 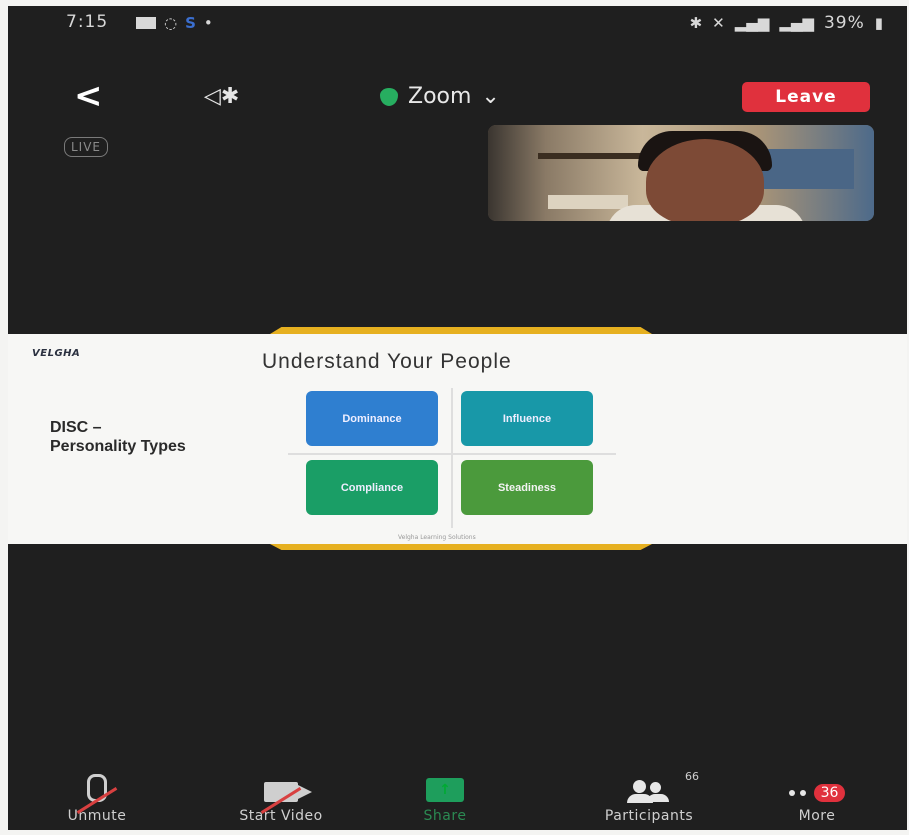 What do you see at coordinates (389, 96) in the screenshot?
I see `shield-icon` at bounding box center [389, 96].